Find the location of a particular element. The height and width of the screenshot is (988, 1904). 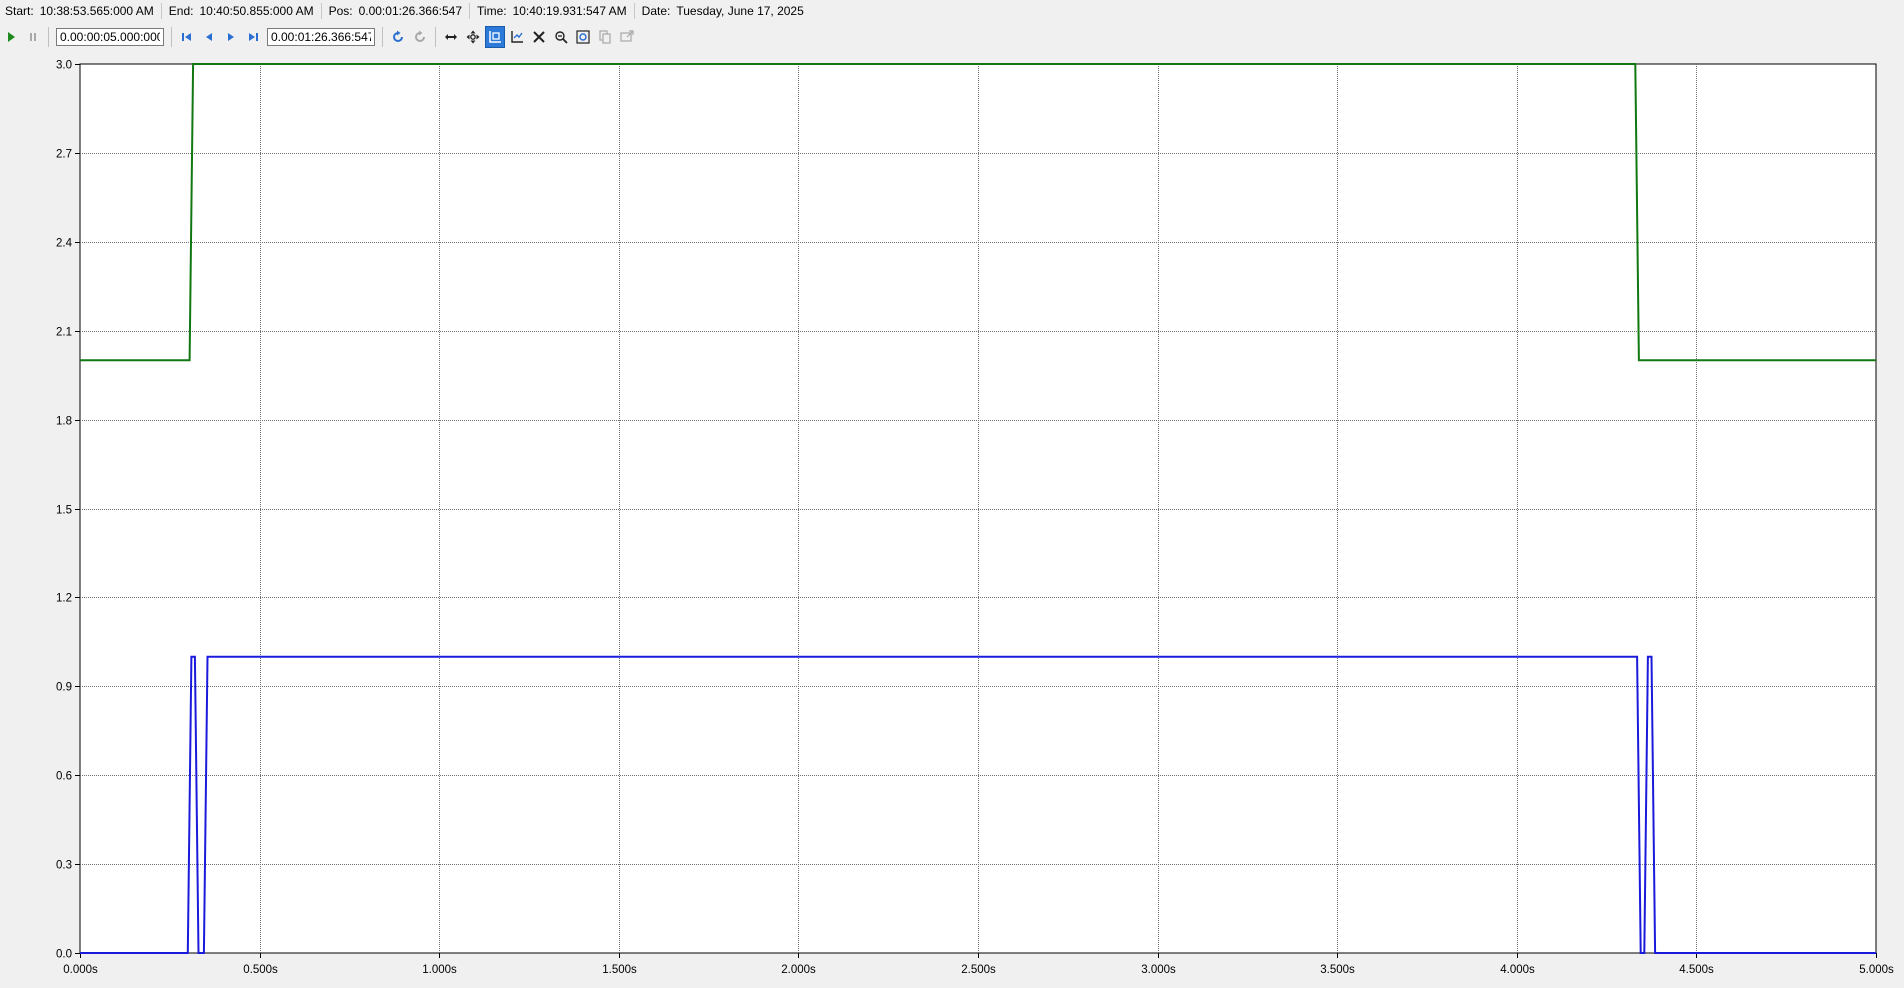

zoom-out-icon is located at coordinates (561, 37).